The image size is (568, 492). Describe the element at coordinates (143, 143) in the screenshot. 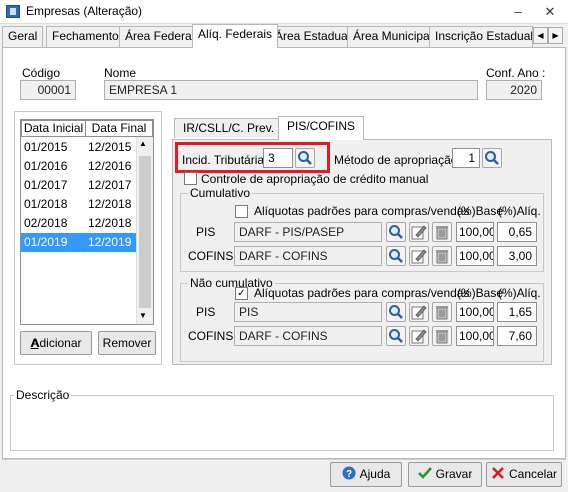

I see `scroll-up-icon: ▲` at that location.